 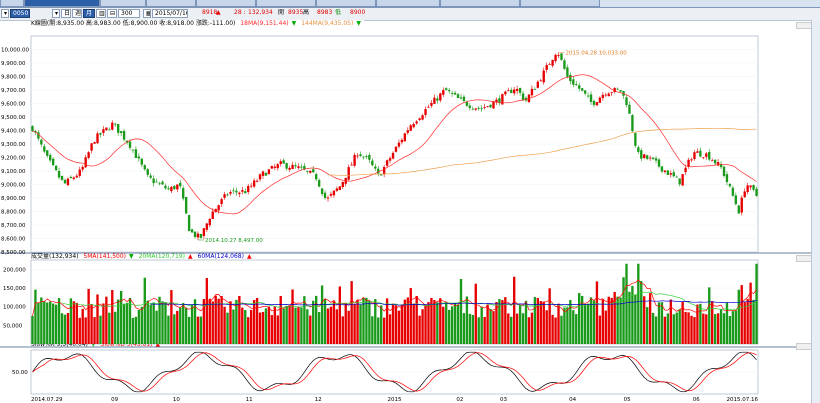 I want to click on x-axis-label: 06, so click(x=696, y=400).